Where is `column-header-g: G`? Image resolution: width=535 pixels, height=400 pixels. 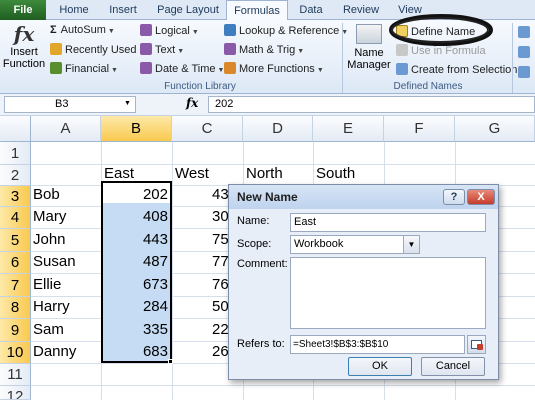 column-header-g: G is located at coordinates (495, 129).